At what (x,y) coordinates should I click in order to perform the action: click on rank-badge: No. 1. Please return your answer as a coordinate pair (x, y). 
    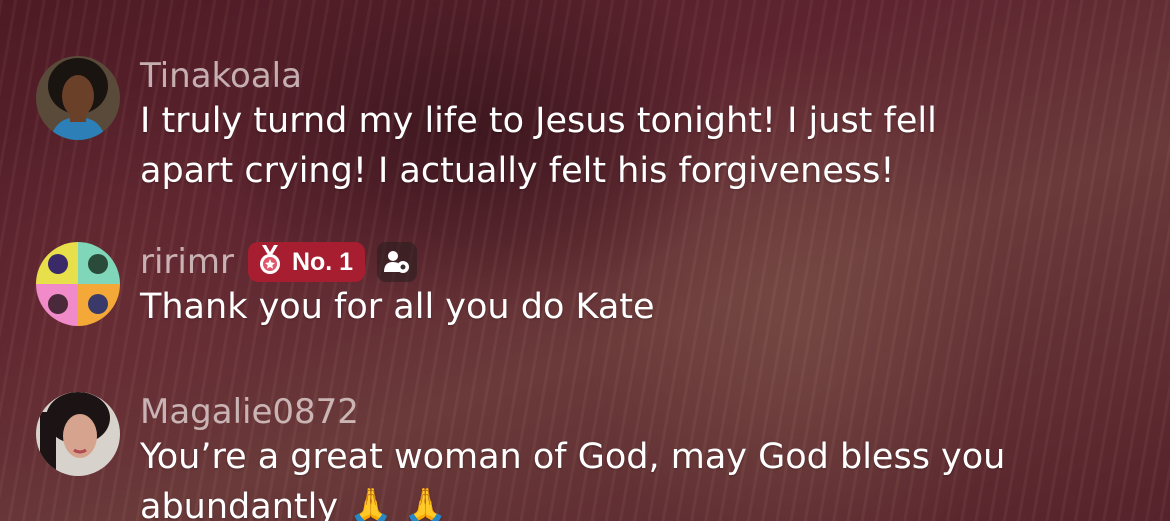
    Looking at the image, I should click on (306, 262).